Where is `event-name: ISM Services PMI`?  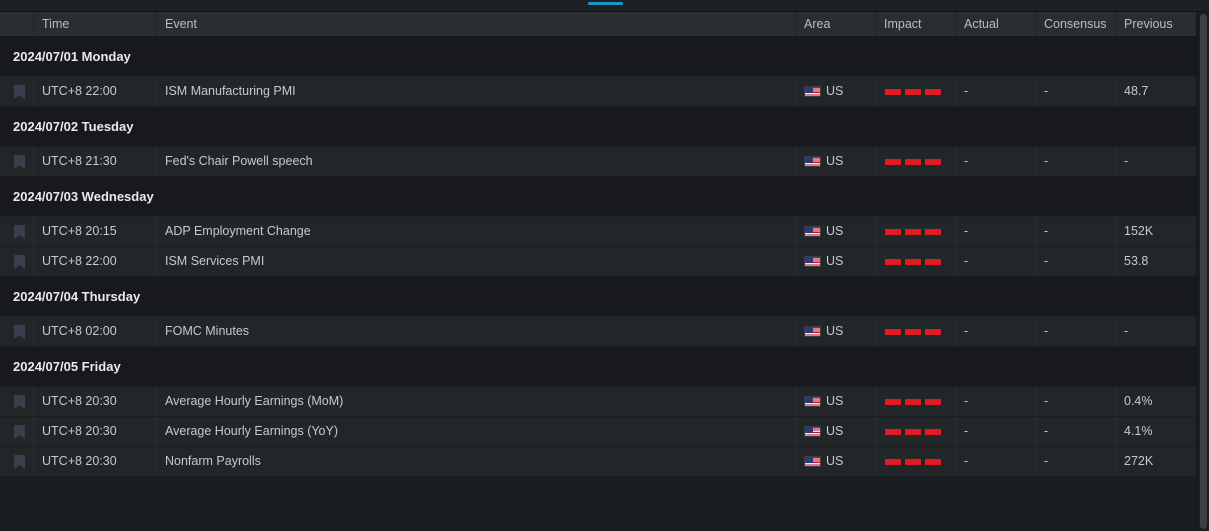
event-name: ISM Services PMI is located at coordinates (476, 261).